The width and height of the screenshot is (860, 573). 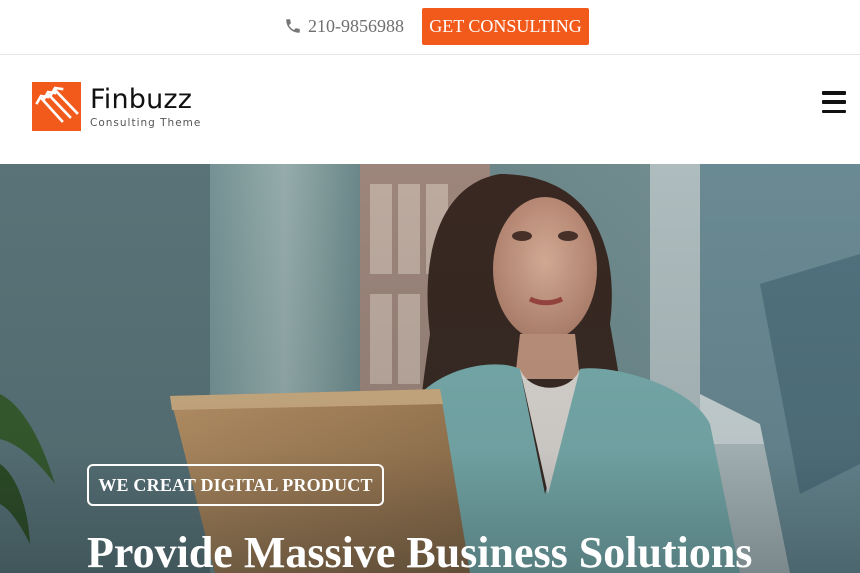 I want to click on hero-badge: WE CREAT DIGITAL PRODUCT, so click(x=235, y=485).